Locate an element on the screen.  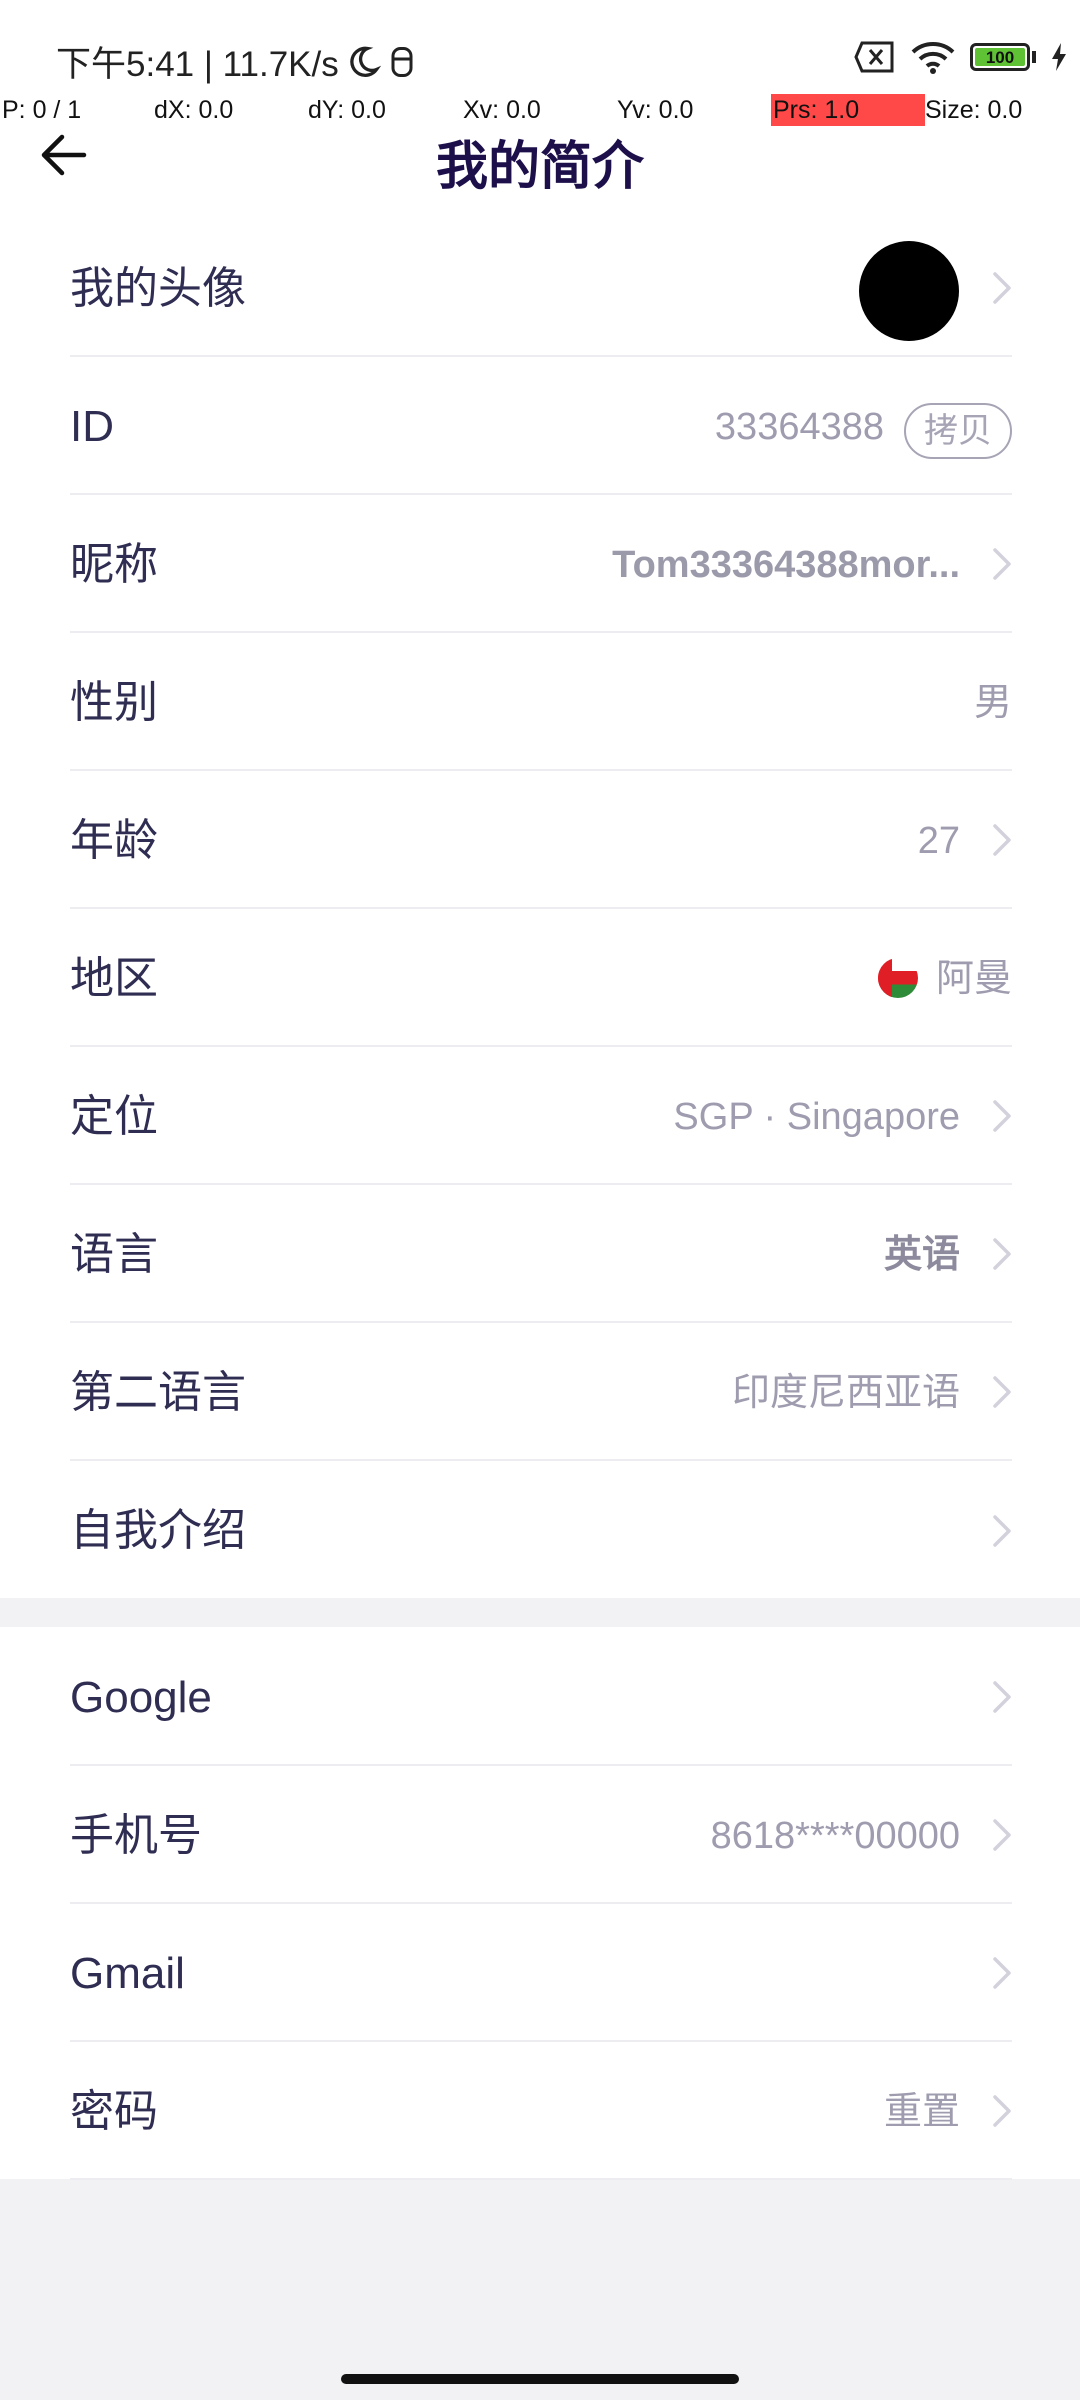
row-google: Google is located at coordinates (541, 1698).